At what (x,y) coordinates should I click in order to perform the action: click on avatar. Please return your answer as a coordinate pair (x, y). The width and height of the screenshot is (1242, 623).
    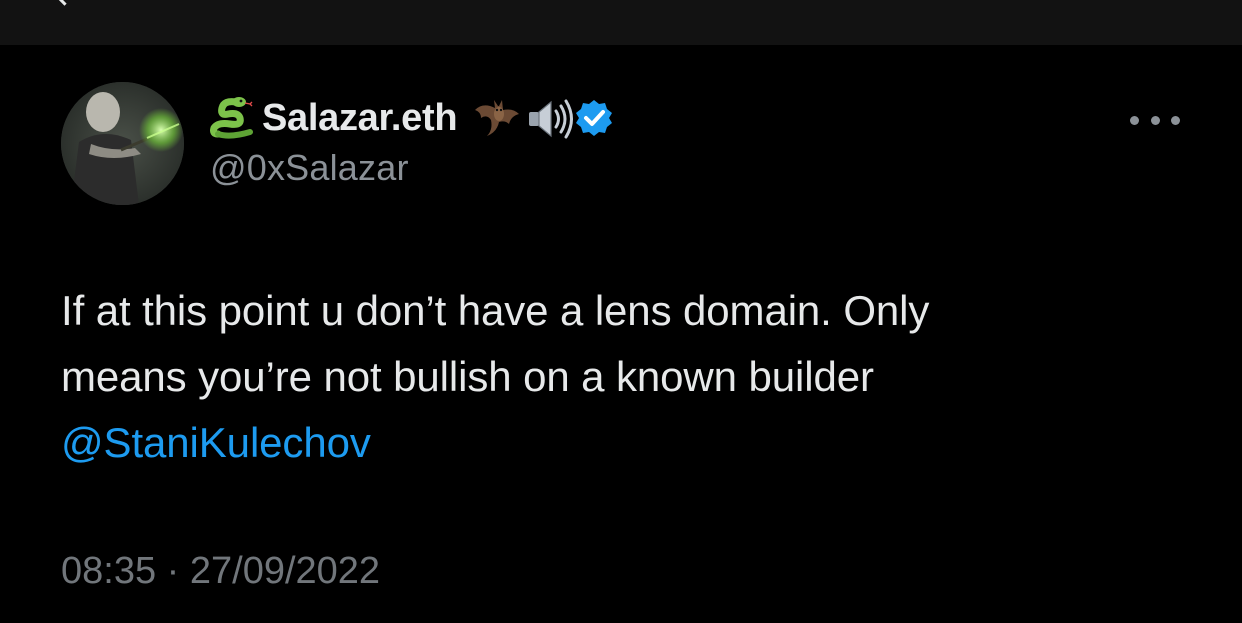
    Looking at the image, I should click on (122, 143).